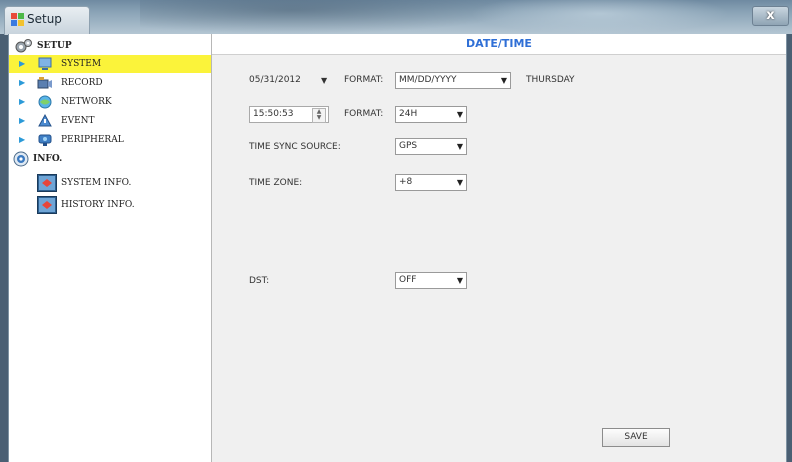 The image size is (792, 462). Describe the element at coordinates (408, 280) in the screenshot. I see `dst-value: OFF` at that location.